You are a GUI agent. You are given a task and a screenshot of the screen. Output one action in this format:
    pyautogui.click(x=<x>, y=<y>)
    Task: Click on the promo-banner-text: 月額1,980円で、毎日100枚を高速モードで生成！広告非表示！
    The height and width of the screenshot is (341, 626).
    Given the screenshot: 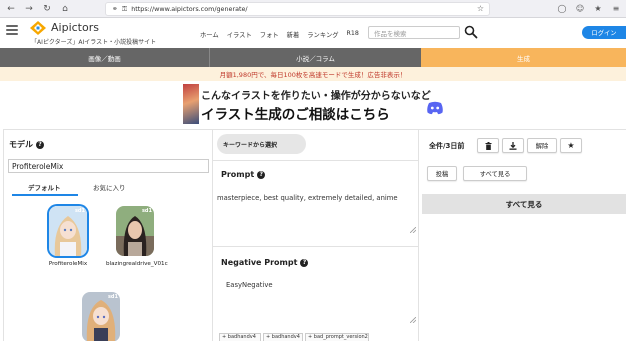 What is the action you would take?
    pyautogui.click(x=313, y=74)
    